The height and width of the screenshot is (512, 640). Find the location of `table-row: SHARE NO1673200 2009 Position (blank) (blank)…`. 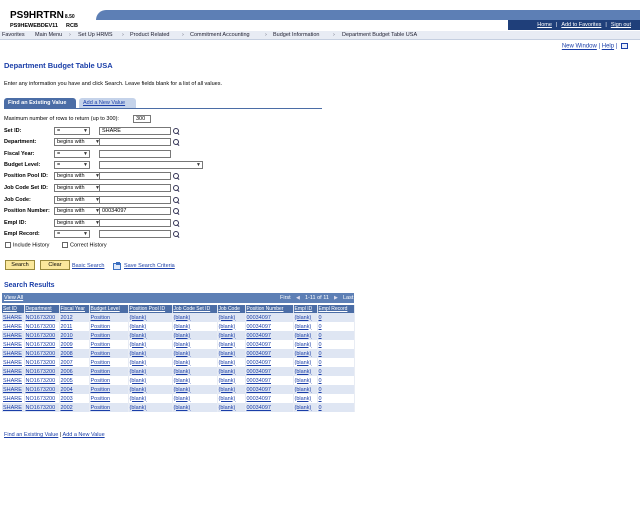

table-row: SHARE NO1673200 2009 Position (blank) (blank)… is located at coordinates (178, 344).